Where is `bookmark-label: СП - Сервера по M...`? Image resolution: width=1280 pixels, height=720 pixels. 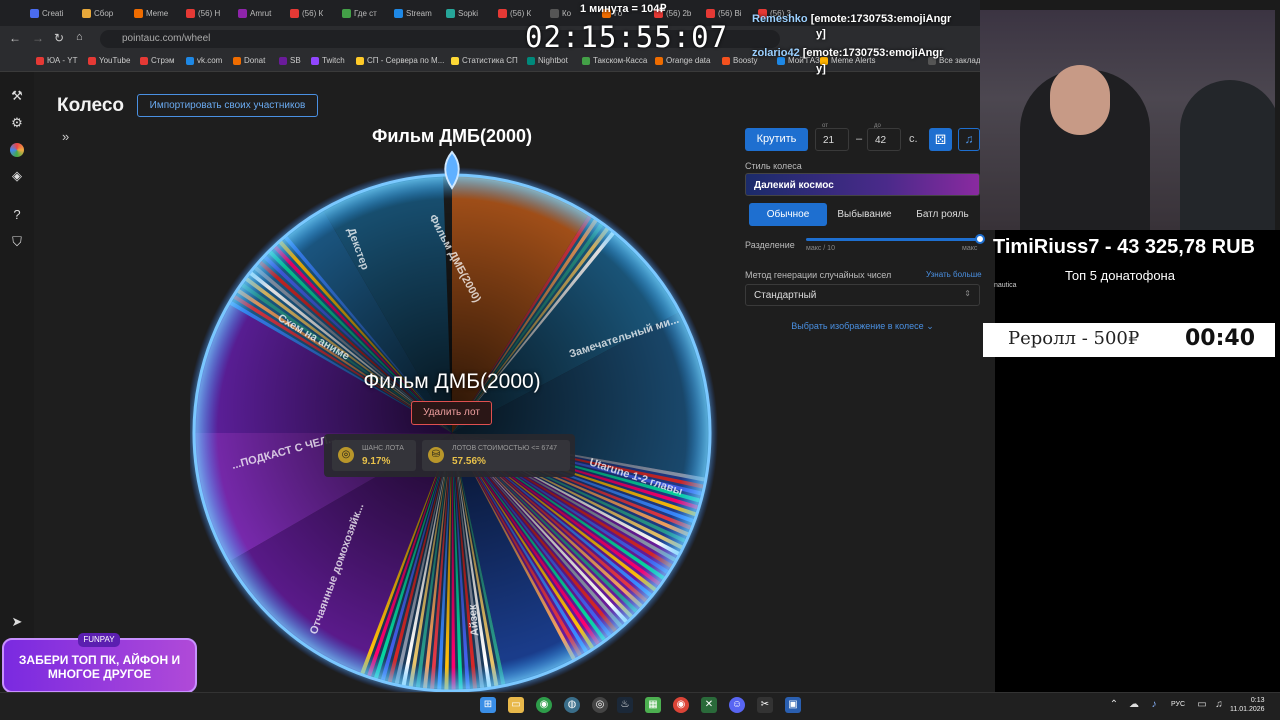
bookmark-label: СП - Сервера по M... is located at coordinates (406, 60).